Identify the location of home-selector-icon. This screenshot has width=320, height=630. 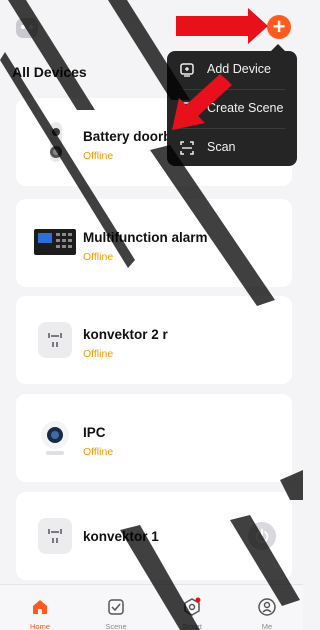
(27, 28).